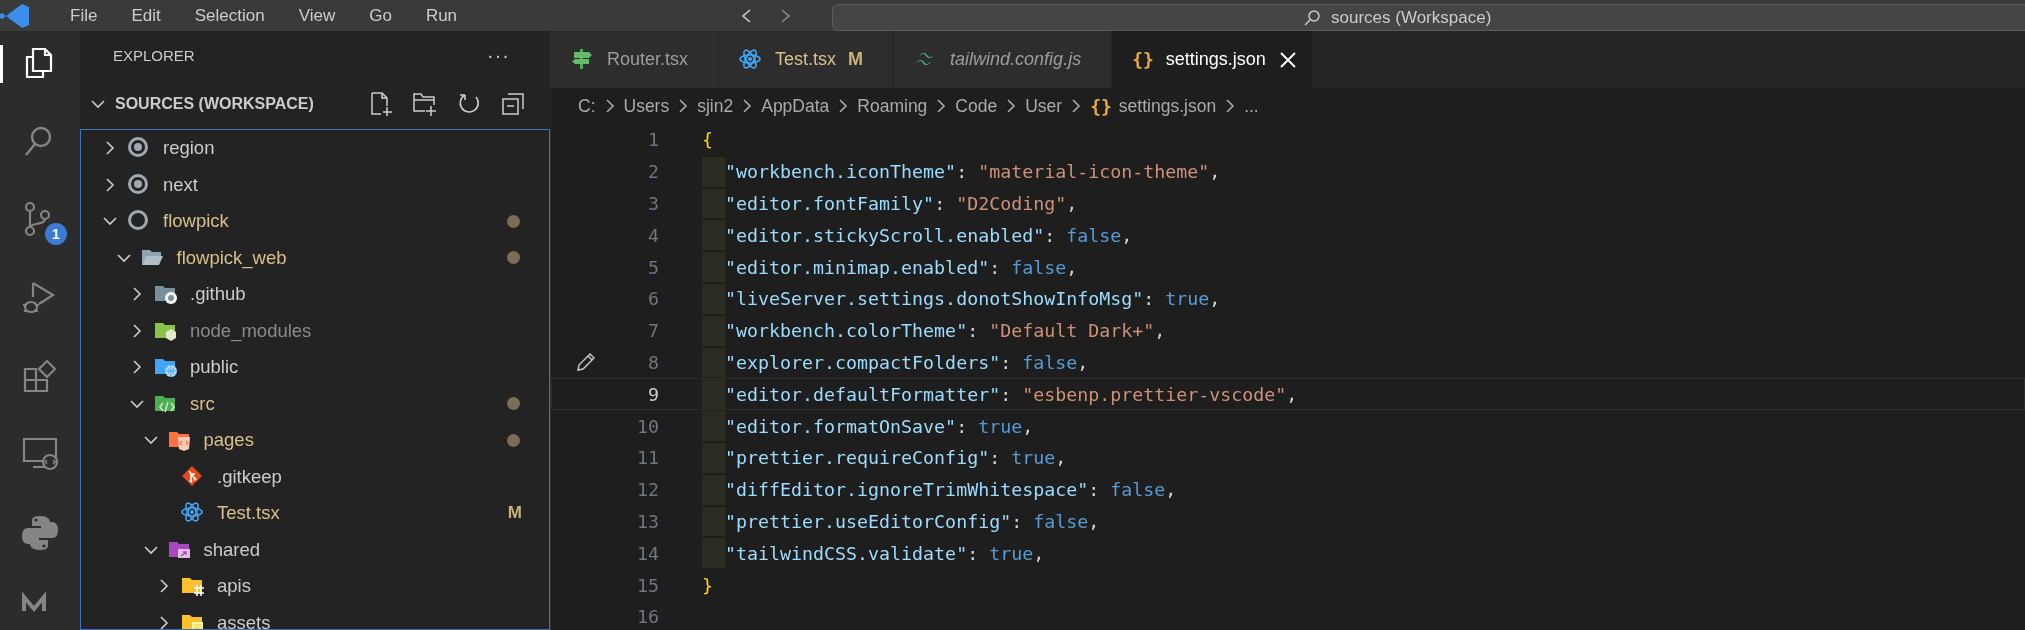 The height and width of the screenshot is (630, 2025). I want to click on editor-tab: Test.tsx M, so click(807, 59).